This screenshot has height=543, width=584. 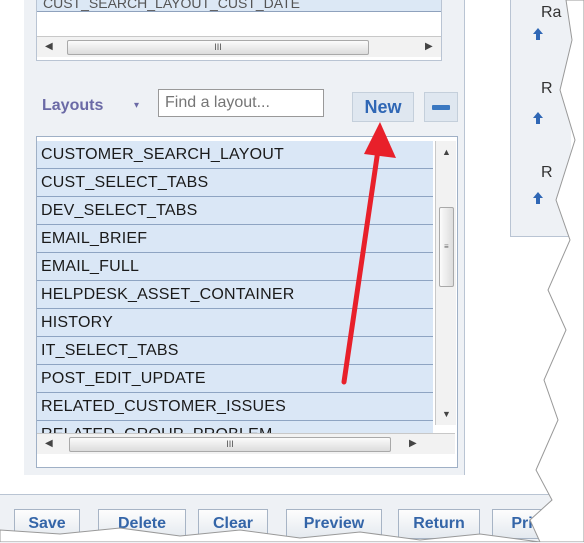 I want to click on layouts-label: Layouts, so click(x=72, y=106).